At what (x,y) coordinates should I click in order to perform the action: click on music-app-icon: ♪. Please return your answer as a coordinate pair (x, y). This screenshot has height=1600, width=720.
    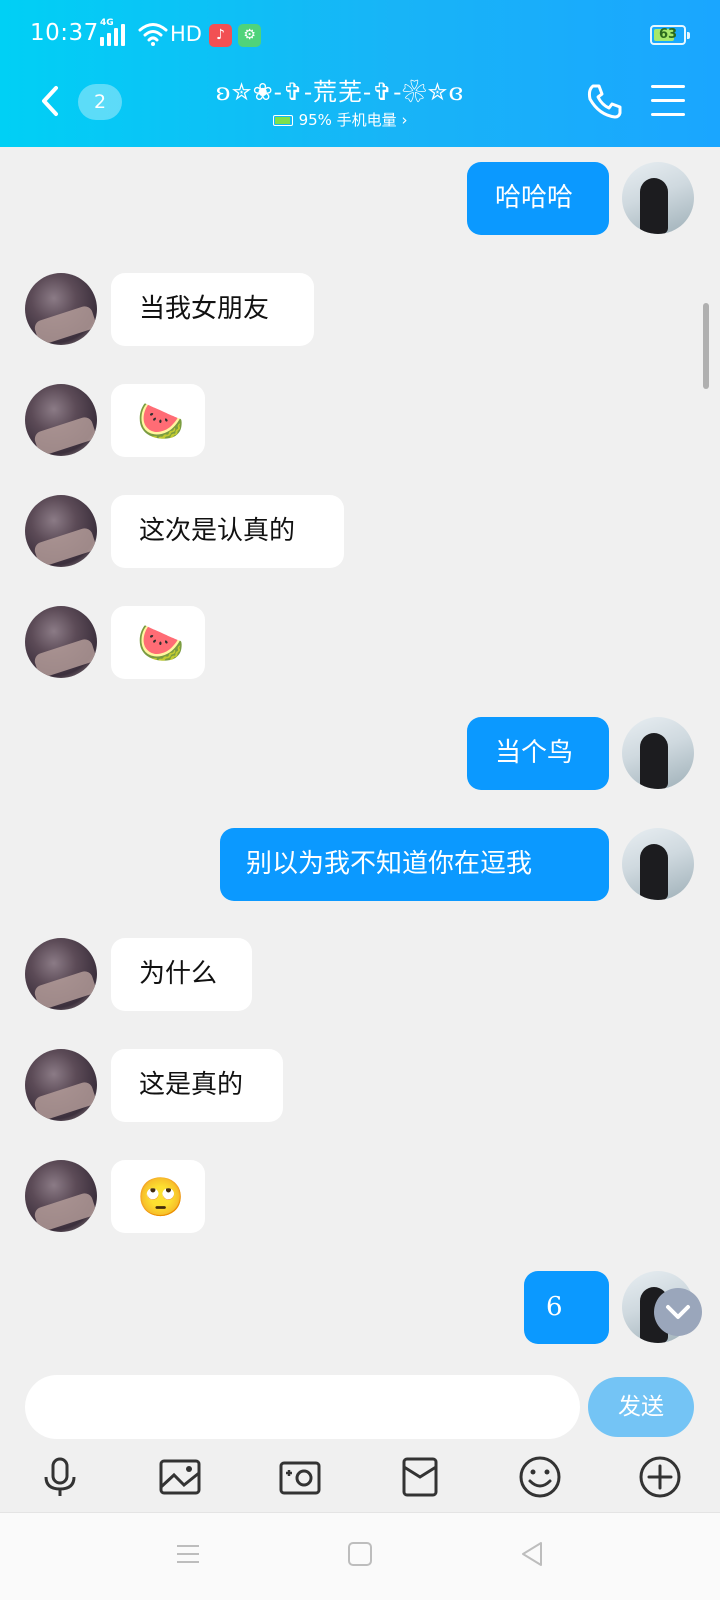
    Looking at the image, I should click on (220, 35).